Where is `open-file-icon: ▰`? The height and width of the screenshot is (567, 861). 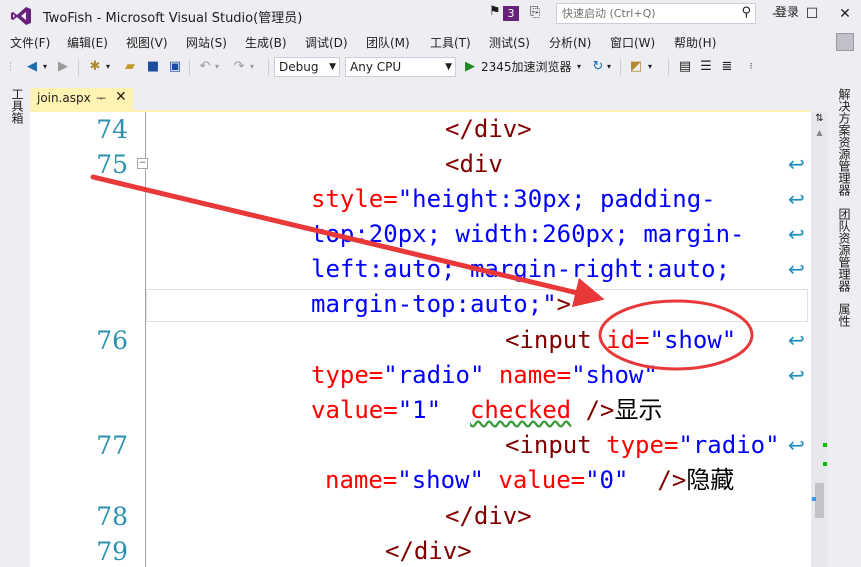 open-file-icon: ▰ is located at coordinates (130, 67).